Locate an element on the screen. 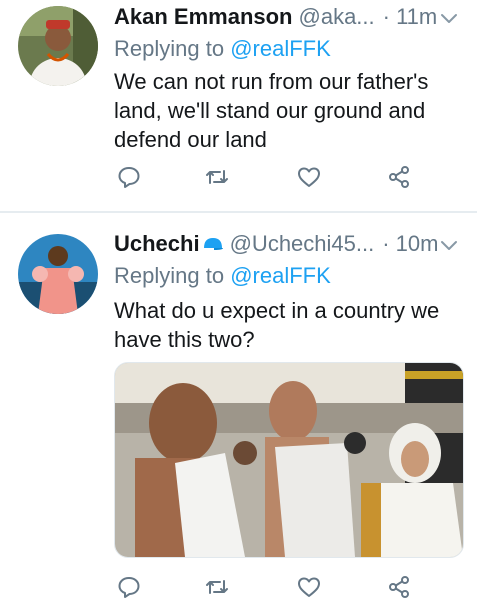  timestamp: · 10m is located at coordinates (410, 243).